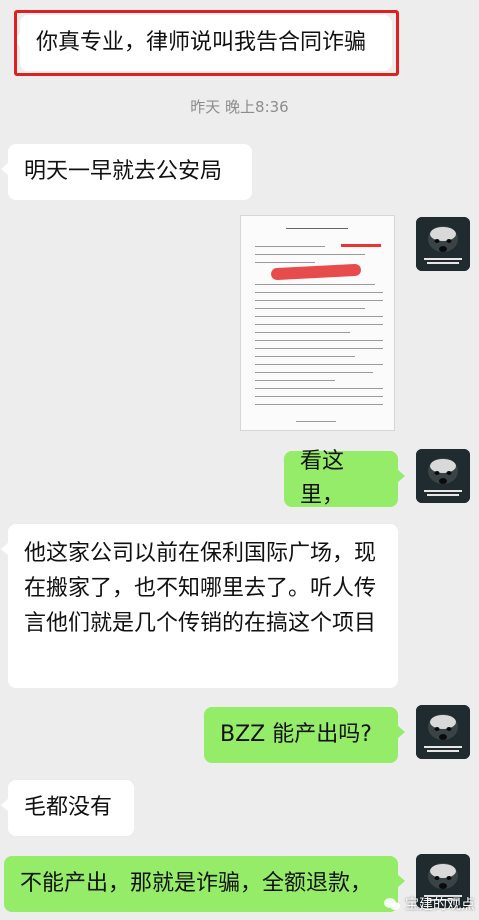  What do you see at coordinates (206, 43) in the screenshot?
I see `red-highlight-frame` at bounding box center [206, 43].